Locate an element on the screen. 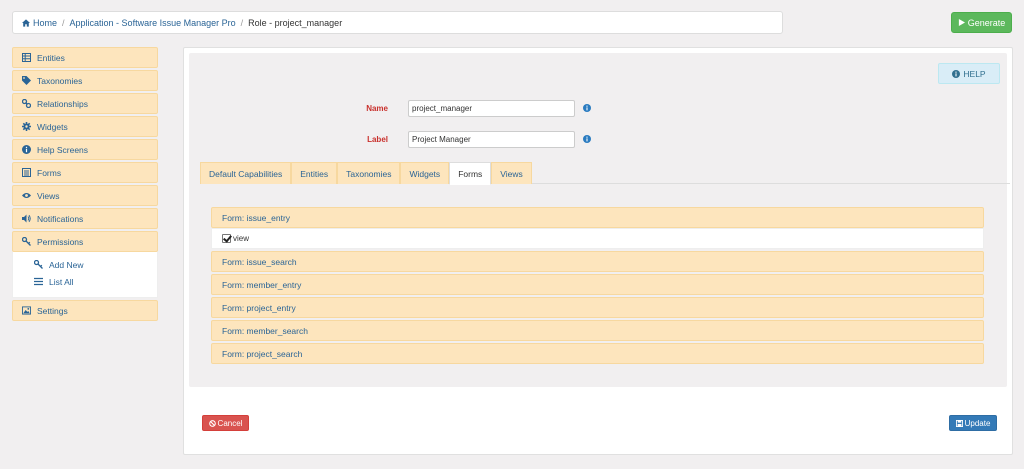  sidebar-item-taxonomies: Taxonomies is located at coordinates (85, 80).